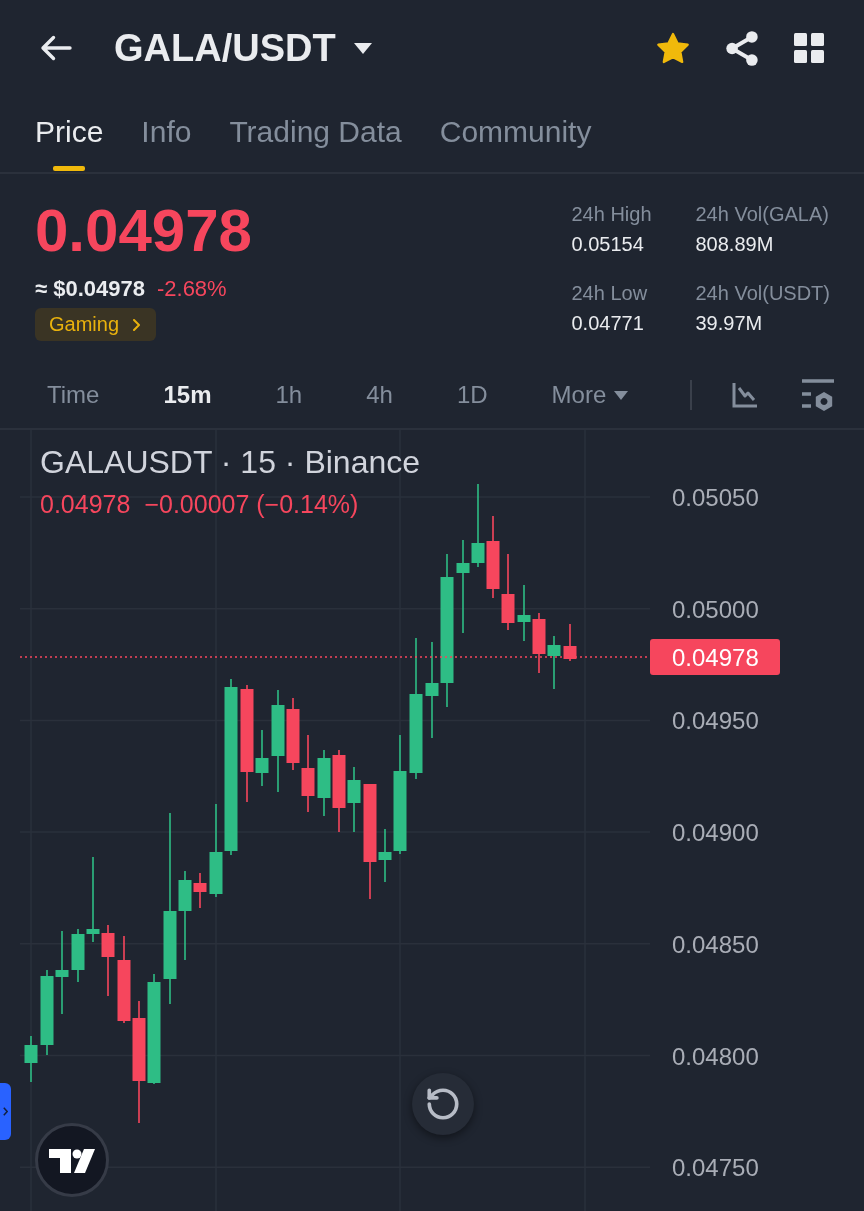 This screenshot has width=864, height=1211. I want to click on stat-label: 24h Vol(USDT), so click(762, 293).